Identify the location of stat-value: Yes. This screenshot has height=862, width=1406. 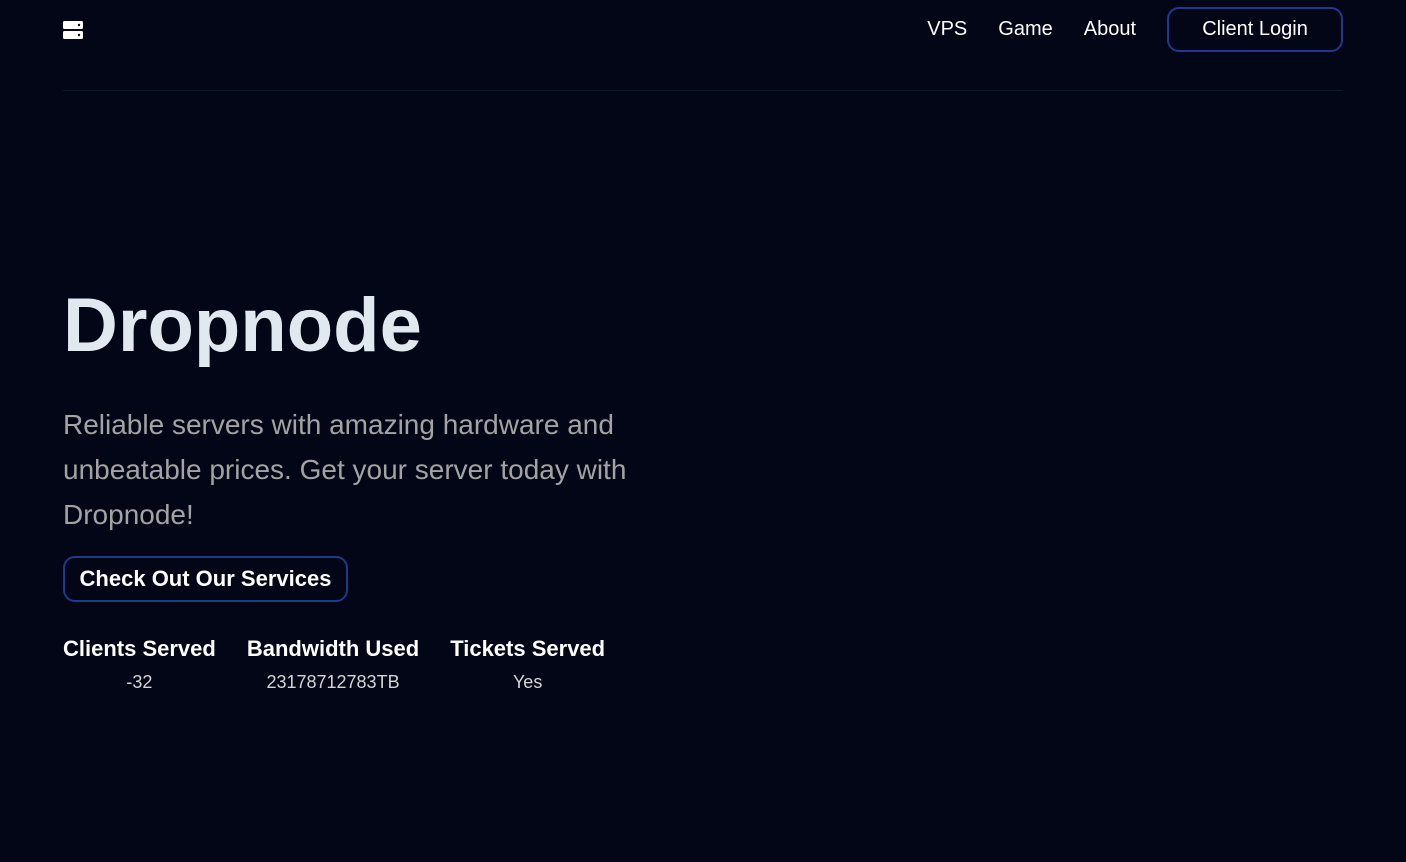
(527, 682).